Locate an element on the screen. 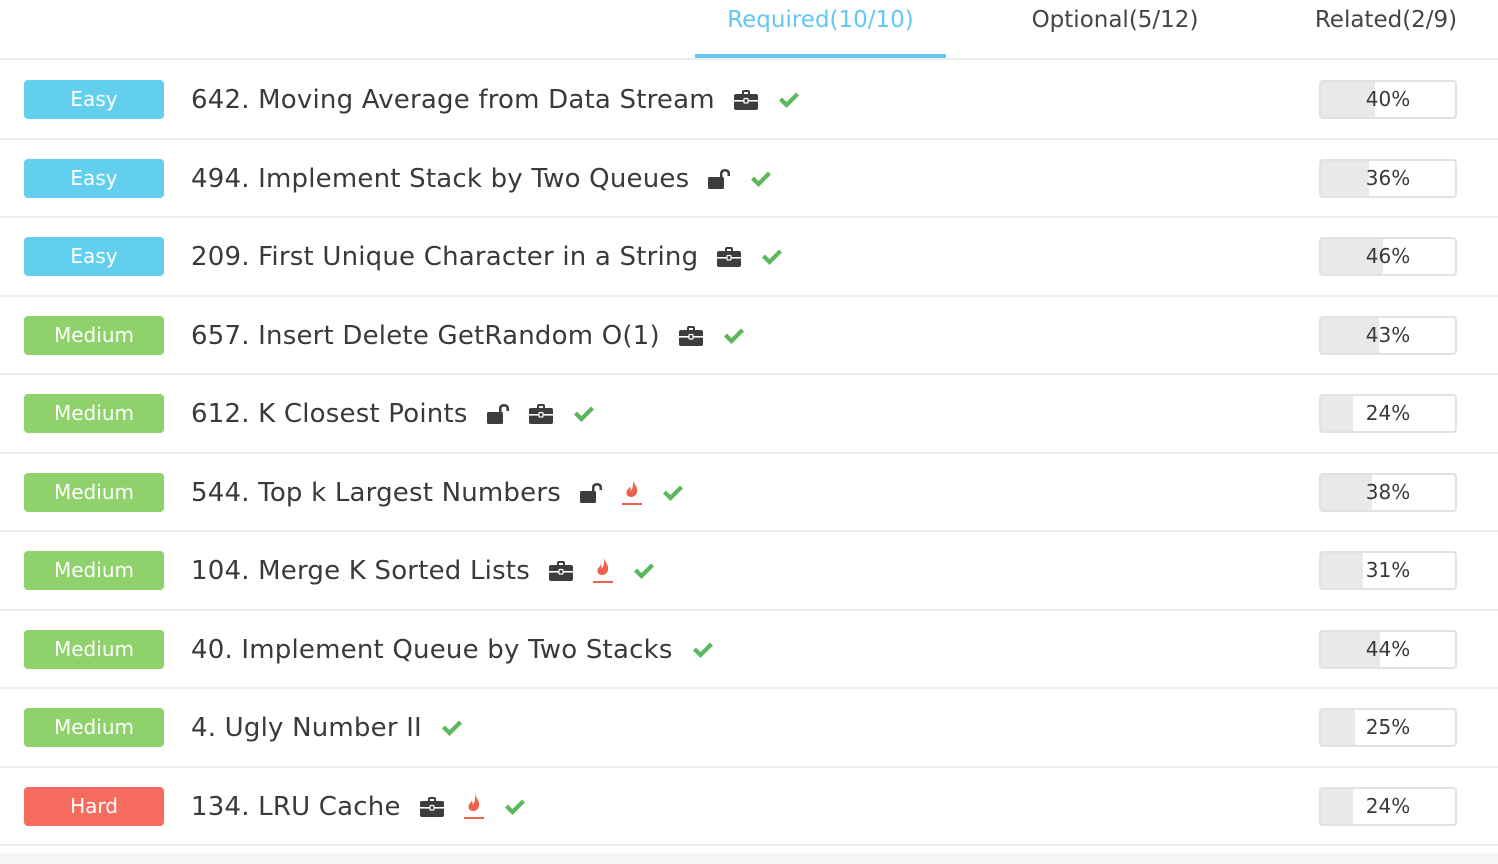 This screenshot has height=864, width=1498. acceptance-rate-label: 25% is located at coordinates (1388, 727).